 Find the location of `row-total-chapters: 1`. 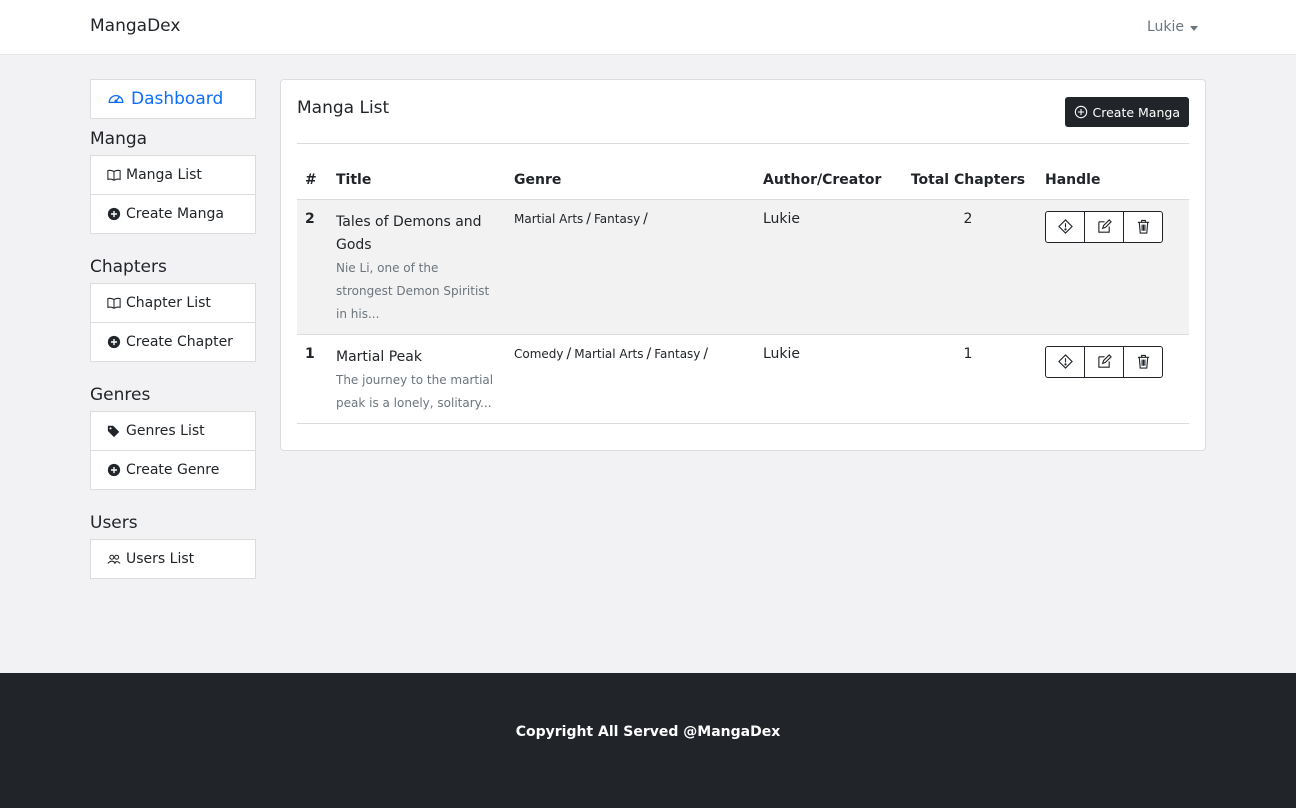

row-total-chapters: 1 is located at coordinates (968, 379).